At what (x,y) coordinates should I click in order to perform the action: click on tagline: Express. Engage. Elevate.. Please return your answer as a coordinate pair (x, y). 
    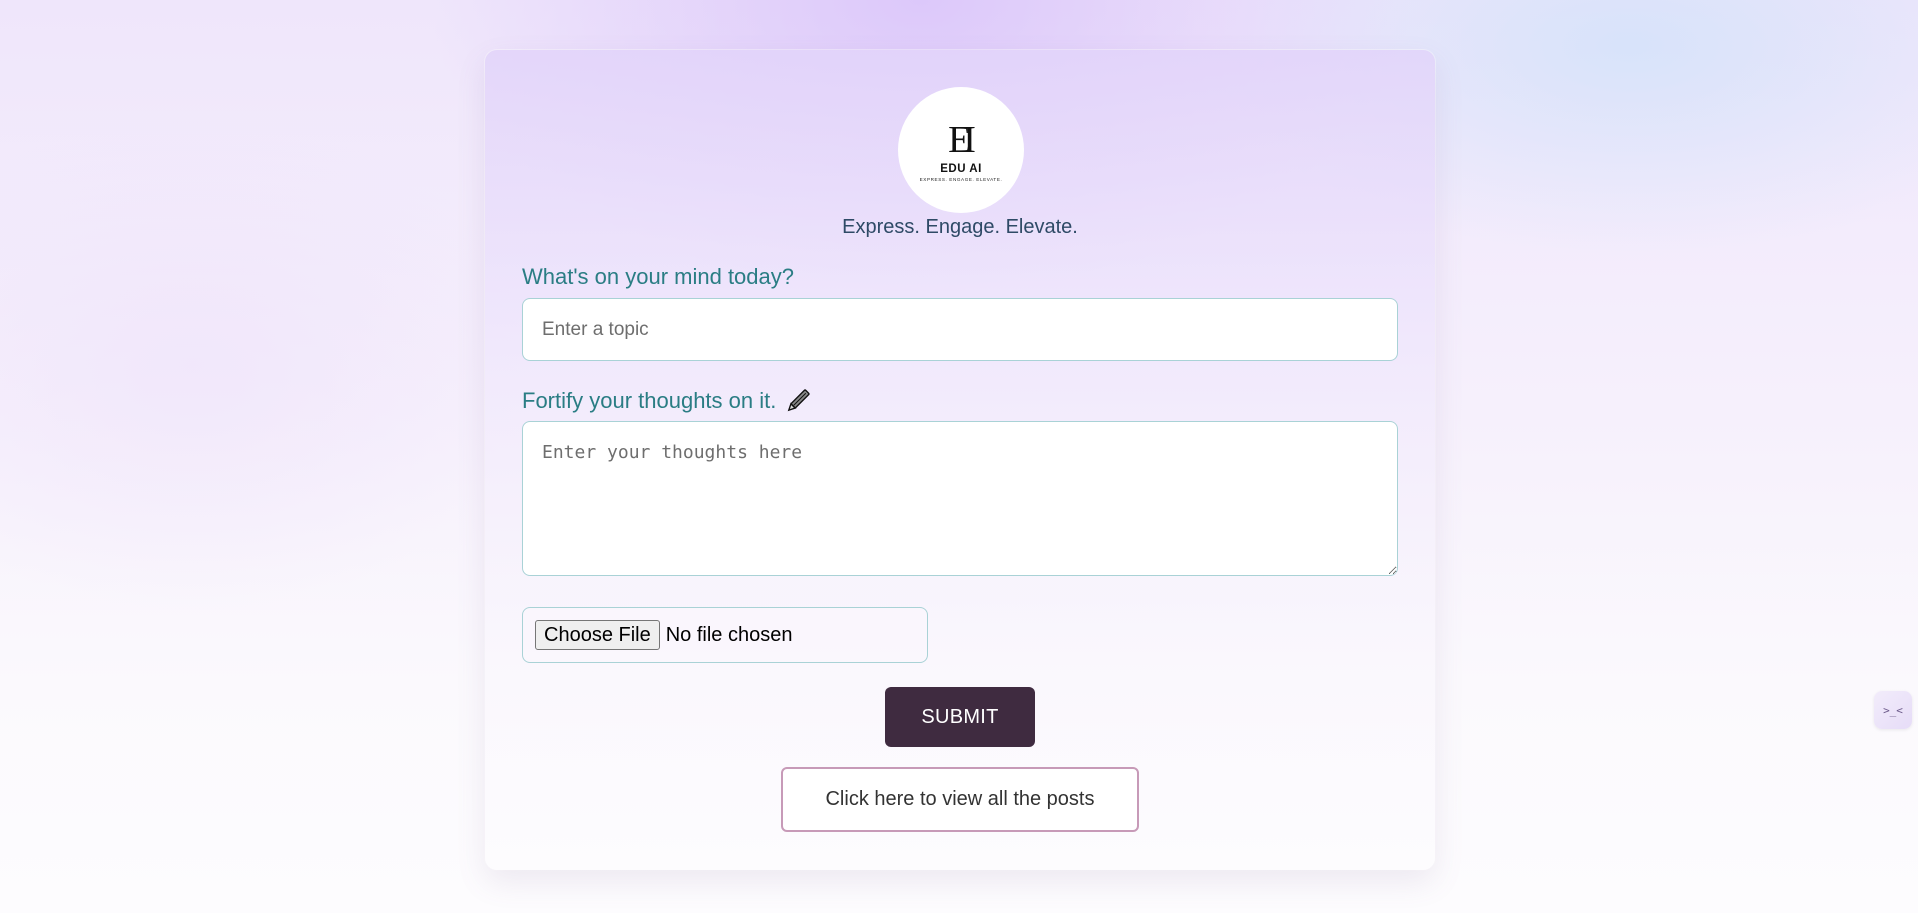
    Looking at the image, I should click on (960, 227).